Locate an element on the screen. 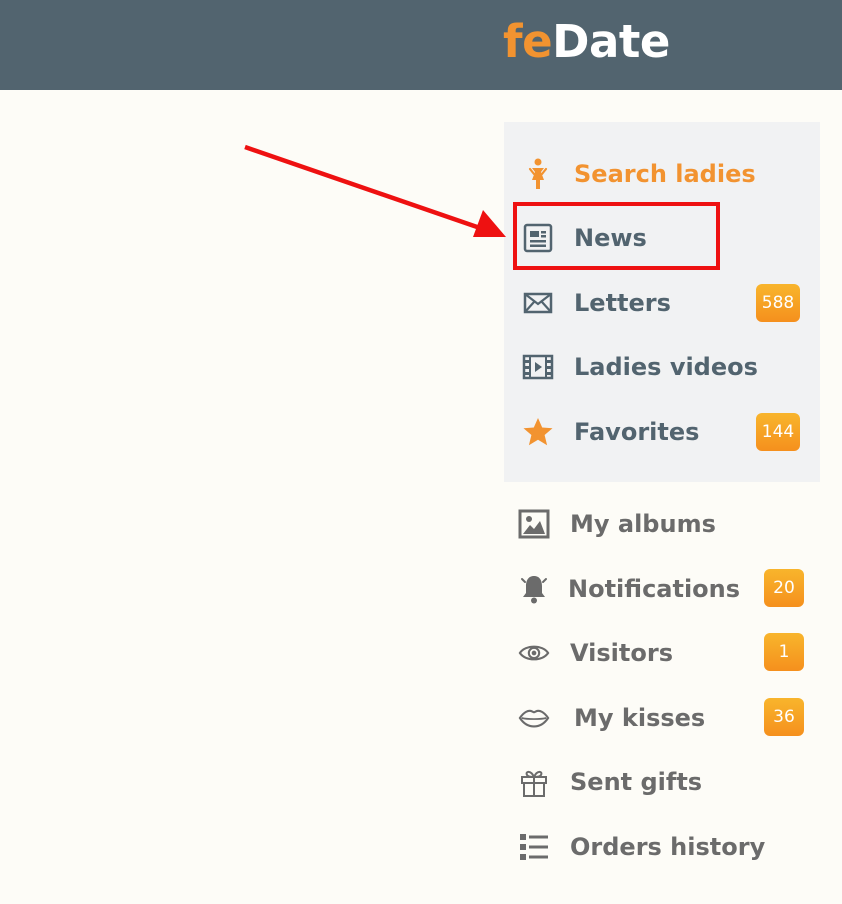 The image size is (842, 904). menu-item-label: My kisses is located at coordinates (640, 718).